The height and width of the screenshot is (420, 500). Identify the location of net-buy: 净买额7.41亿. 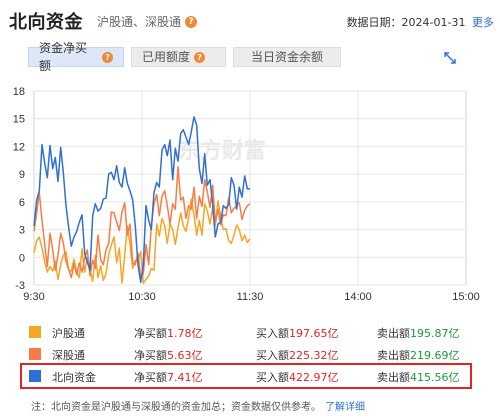
(168, 377).